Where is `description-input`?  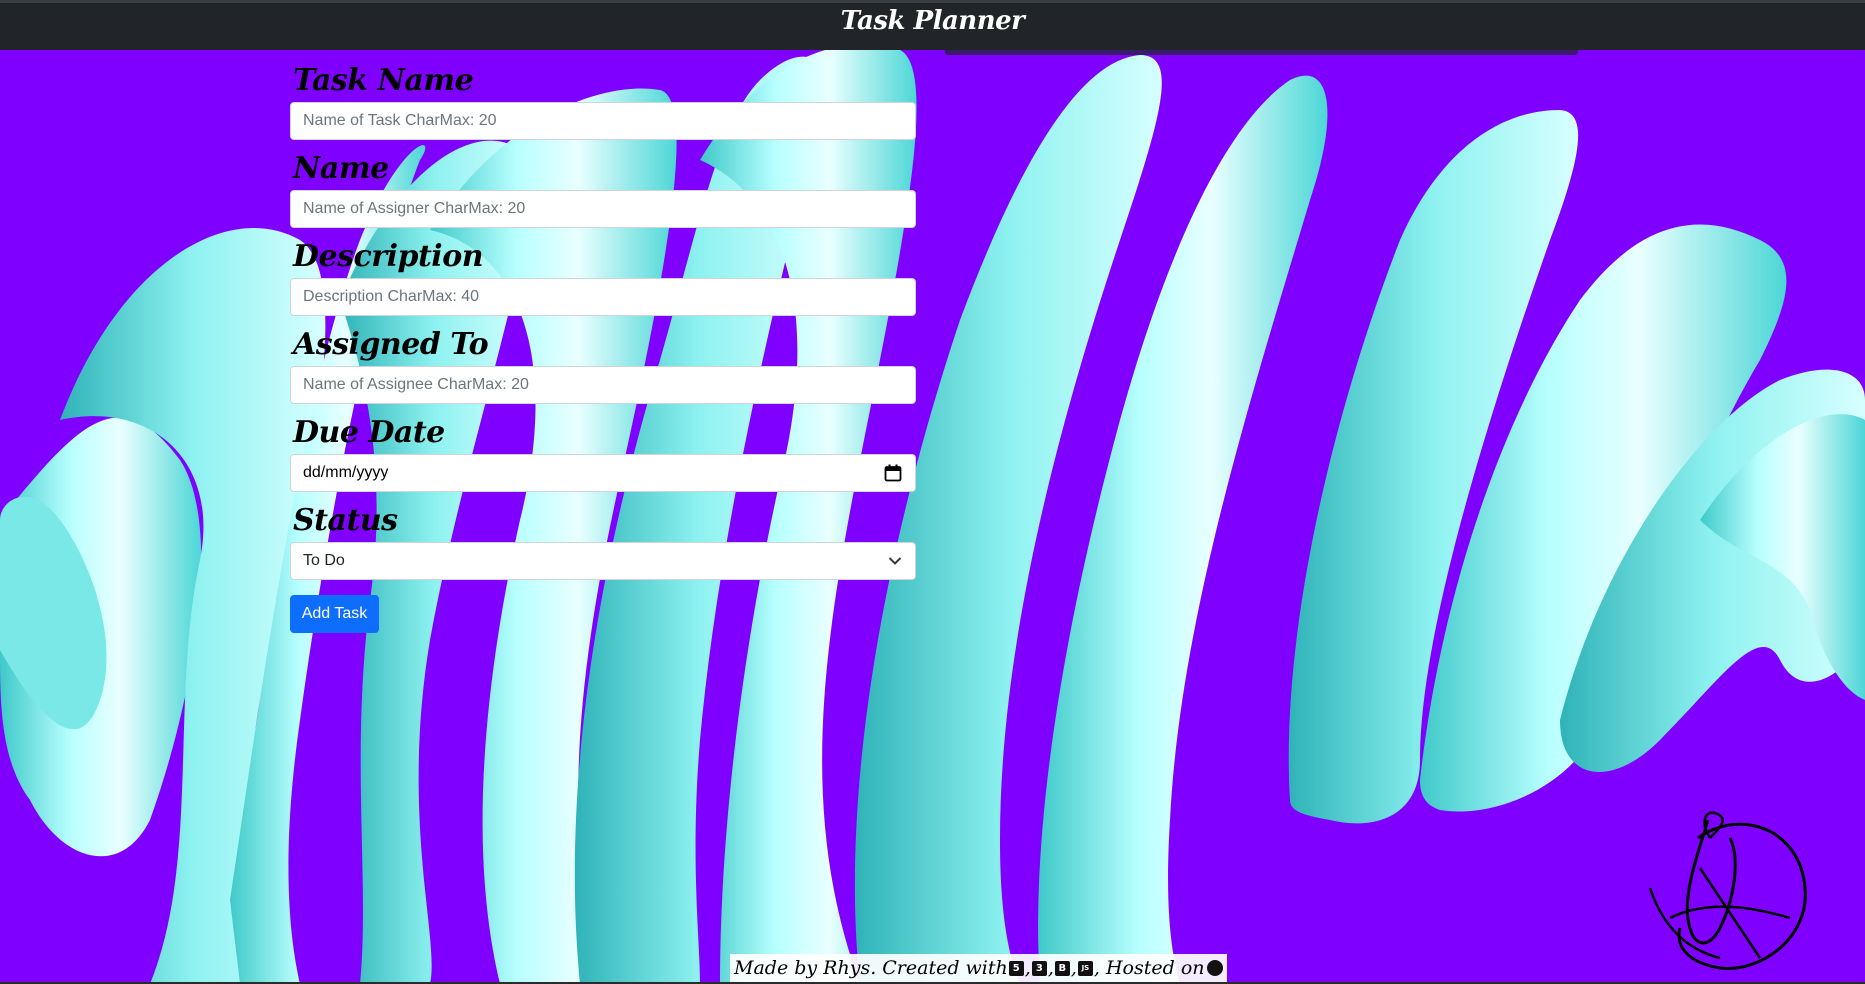
description-input is located at coordinates (603, 297).